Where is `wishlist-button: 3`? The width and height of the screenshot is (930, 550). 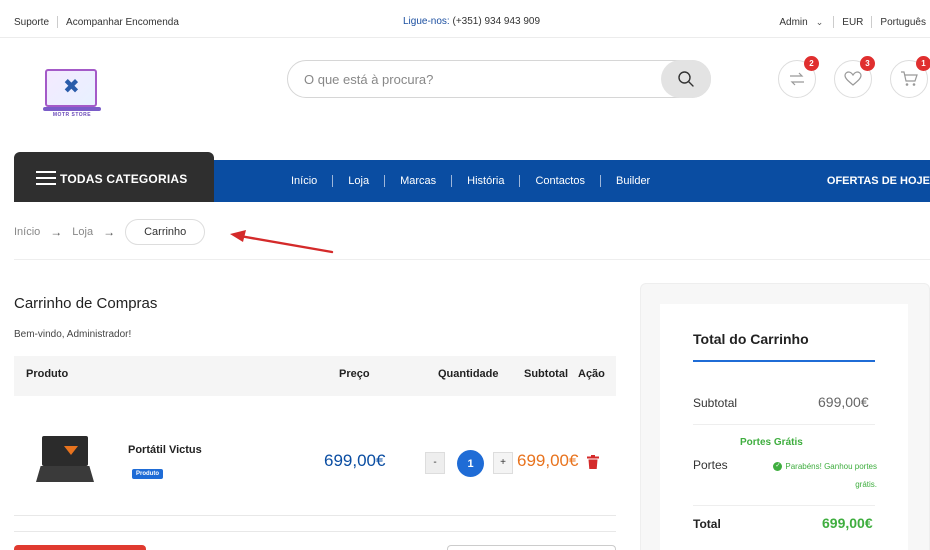
wishlist-button: 3 is located at coordinates (854, 77).